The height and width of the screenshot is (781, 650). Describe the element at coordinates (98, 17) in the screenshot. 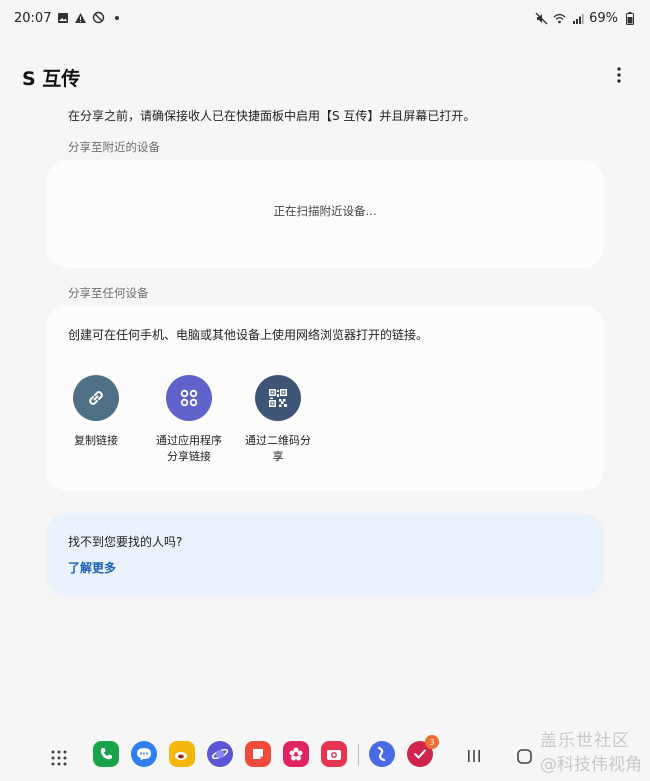

I see `blocked-icon` at that location.